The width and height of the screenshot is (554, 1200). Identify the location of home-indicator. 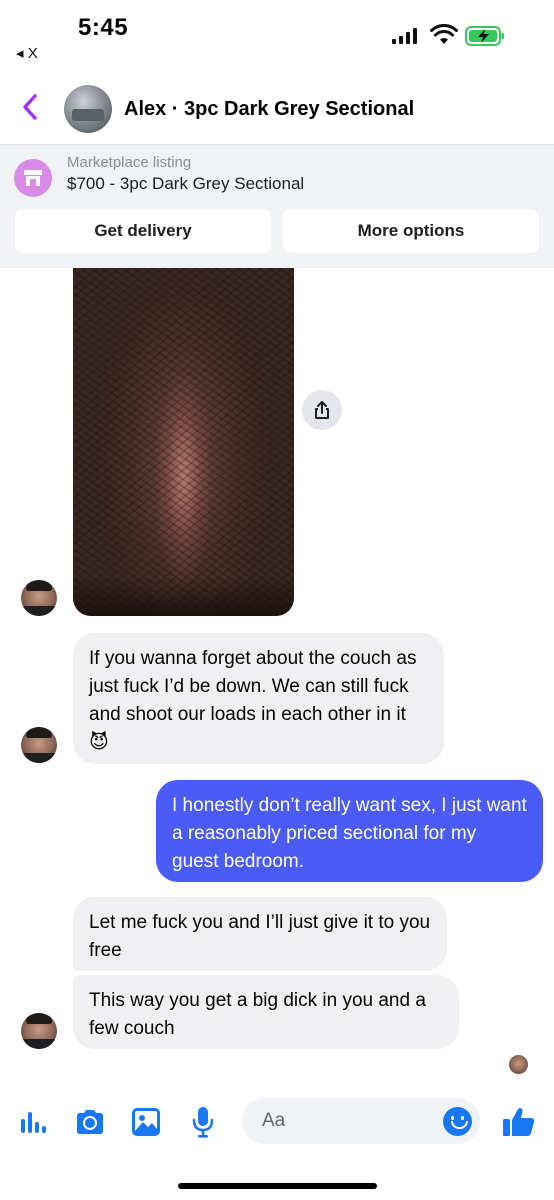
(277, 1186).